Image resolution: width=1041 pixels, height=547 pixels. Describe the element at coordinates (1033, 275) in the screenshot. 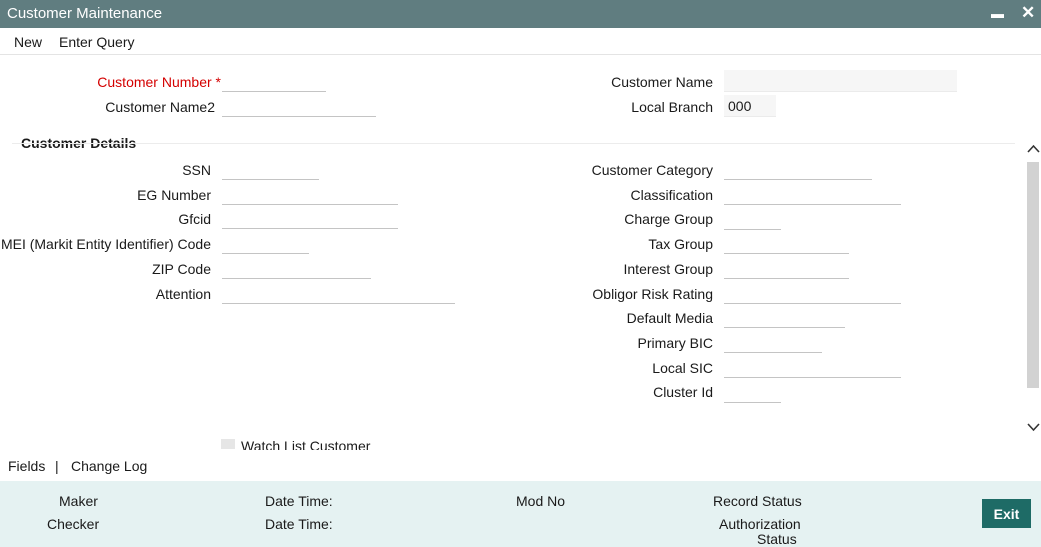

I see `scrollbar-thumb` at that location.